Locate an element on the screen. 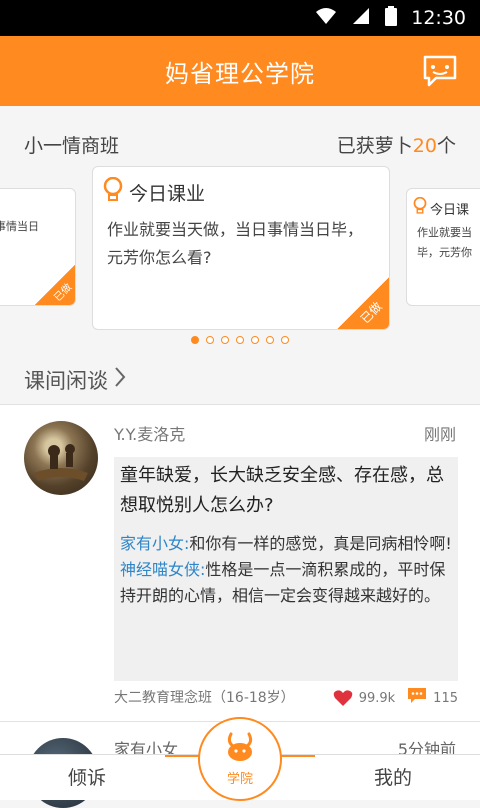 The height and width of the screenshot is (808, 480). card-body: 事情当日 is located at coordinates (19, 226).